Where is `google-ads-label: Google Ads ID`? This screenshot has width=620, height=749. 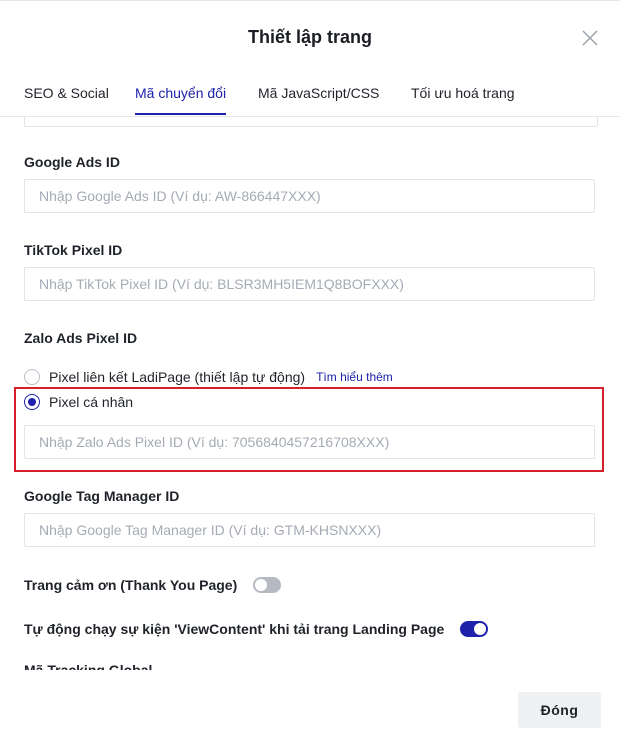 google-ads-label: Google Ads ID is located at coordinates (72, 162).